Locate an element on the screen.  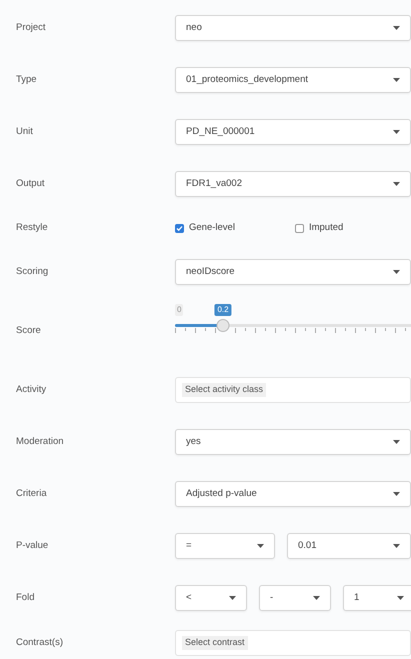
dropdown: neoIDscore is located at coordinates (293, 272).